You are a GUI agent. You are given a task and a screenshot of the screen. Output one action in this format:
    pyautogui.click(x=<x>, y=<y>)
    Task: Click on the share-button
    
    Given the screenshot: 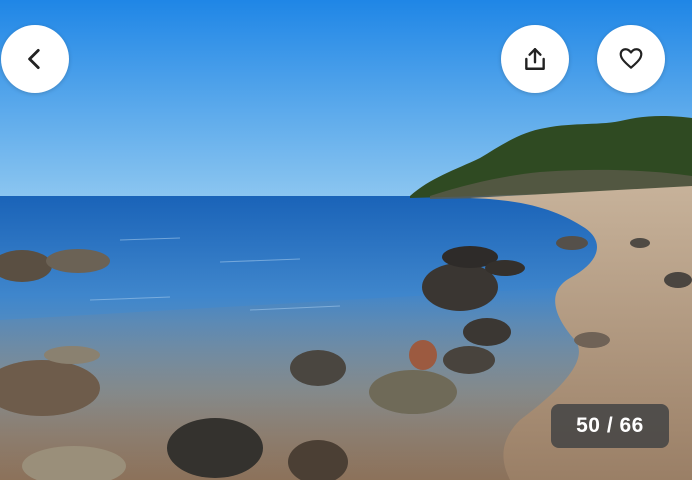 What is the action you would take?
    pyautogui.click(x=535, y=59)
    